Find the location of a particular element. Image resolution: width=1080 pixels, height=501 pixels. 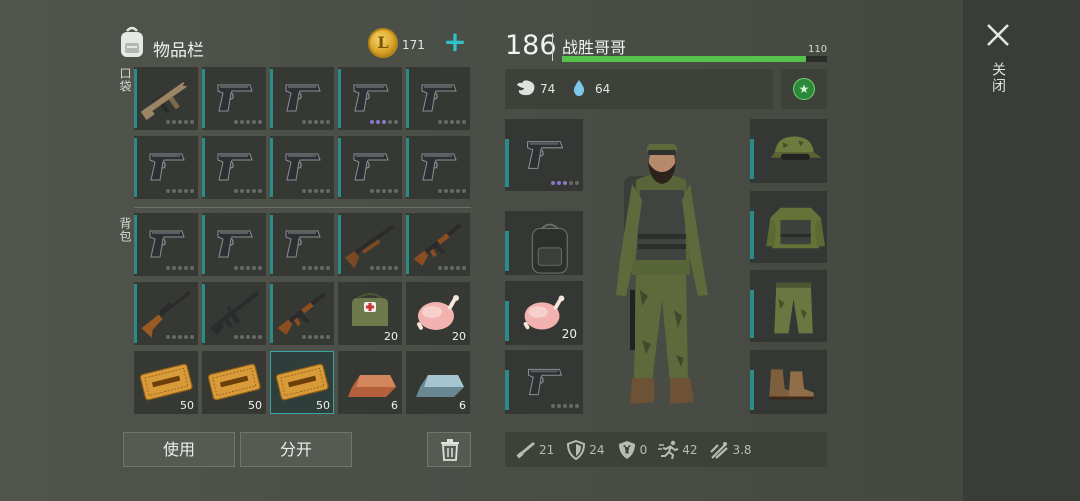

close-icon is located at coordinates (998, 35).